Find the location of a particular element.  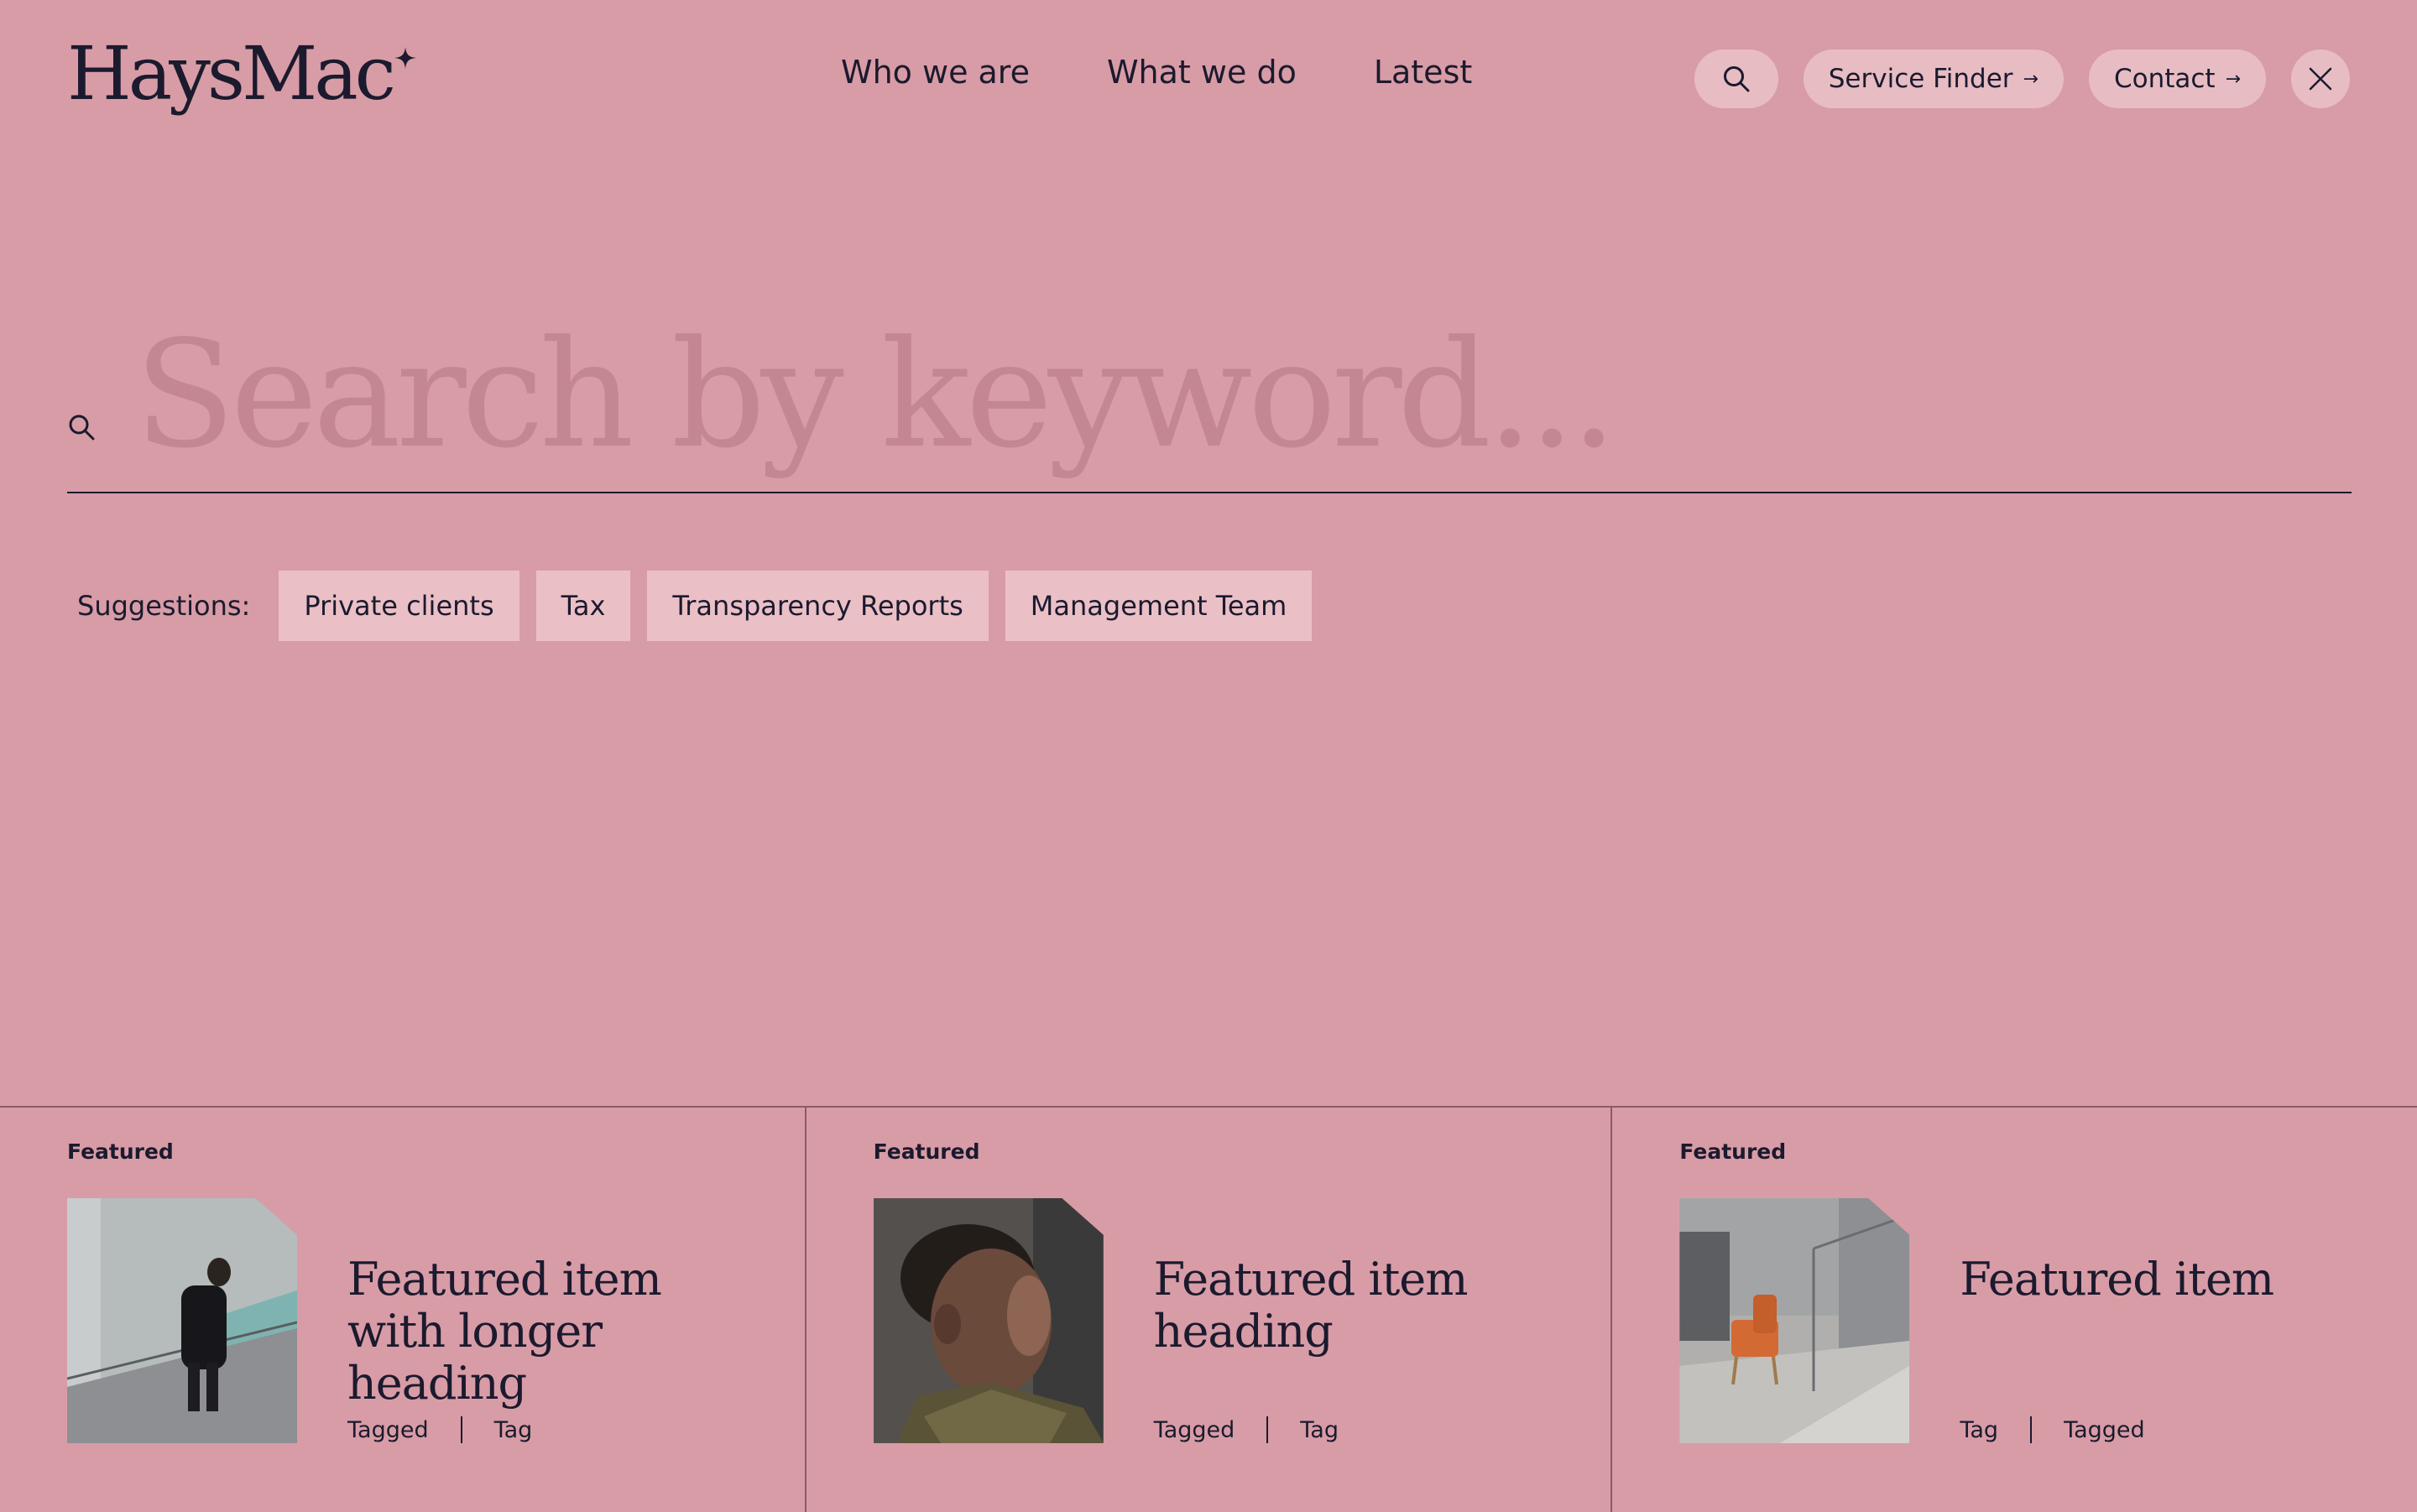

nav-item-who-we-are: Who we are is located at coordinates (935, 73).